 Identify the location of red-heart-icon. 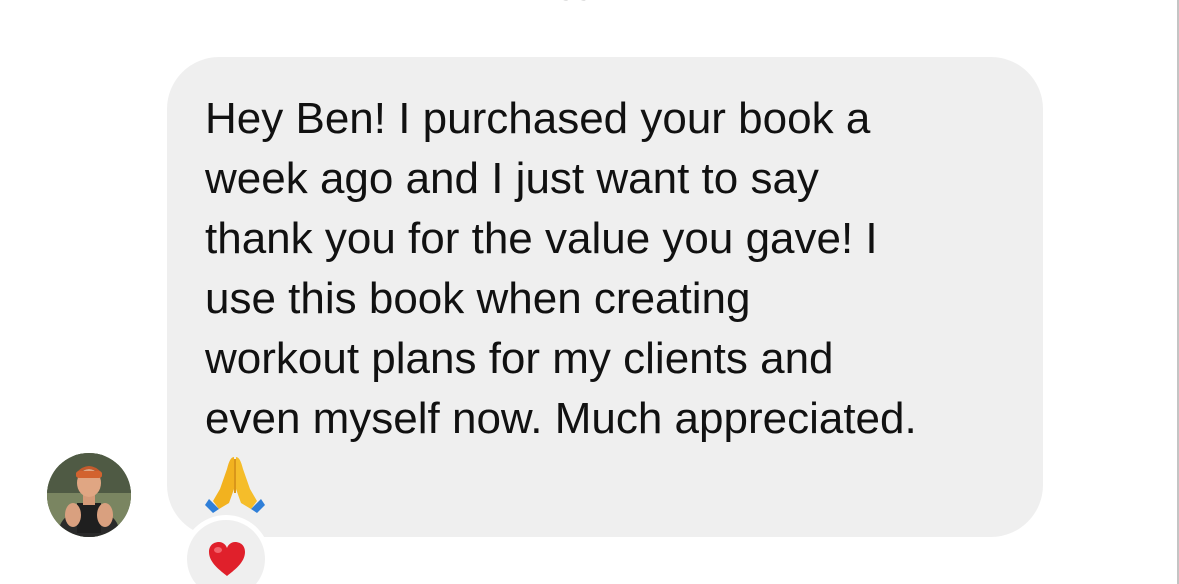
(227, 559).